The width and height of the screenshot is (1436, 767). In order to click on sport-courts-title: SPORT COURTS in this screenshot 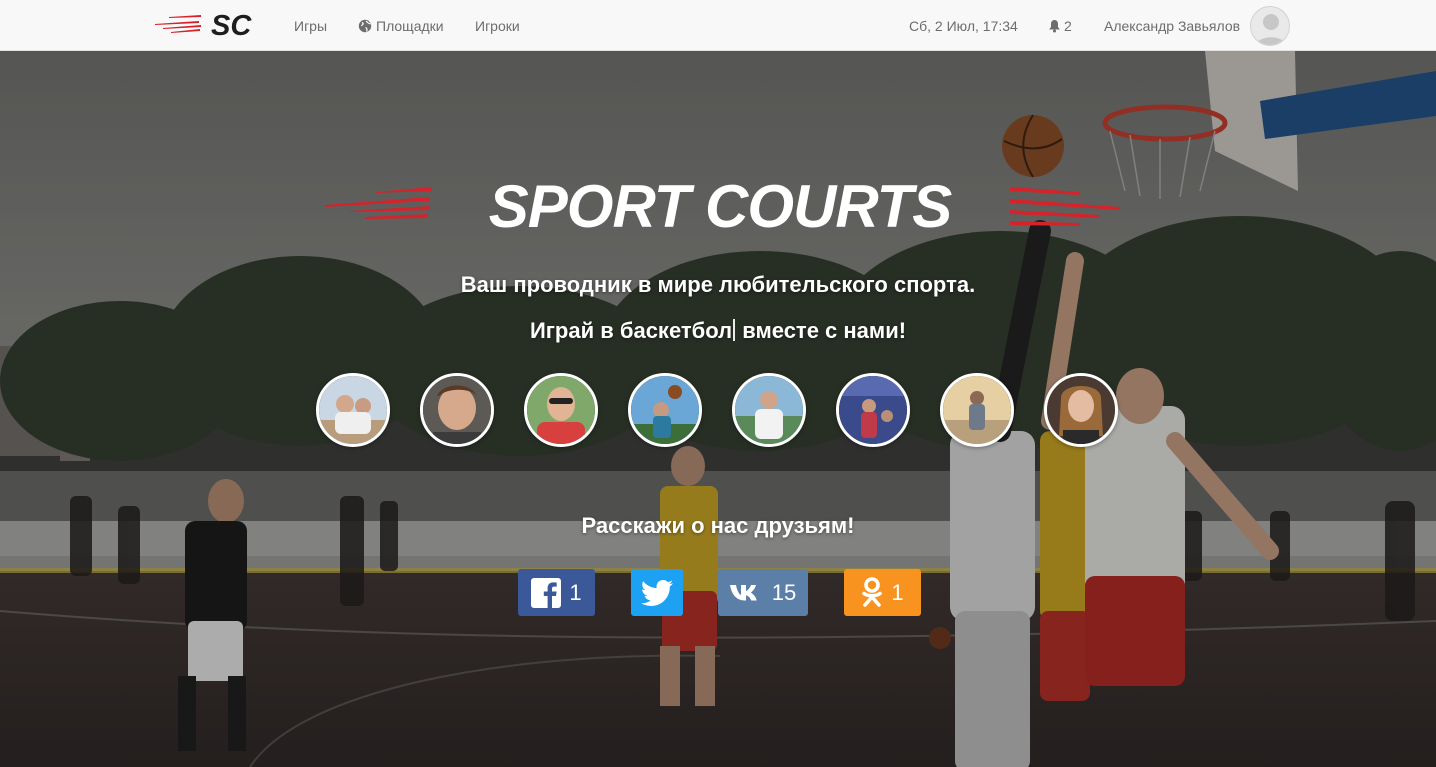, I will do `click(722, 207)`.